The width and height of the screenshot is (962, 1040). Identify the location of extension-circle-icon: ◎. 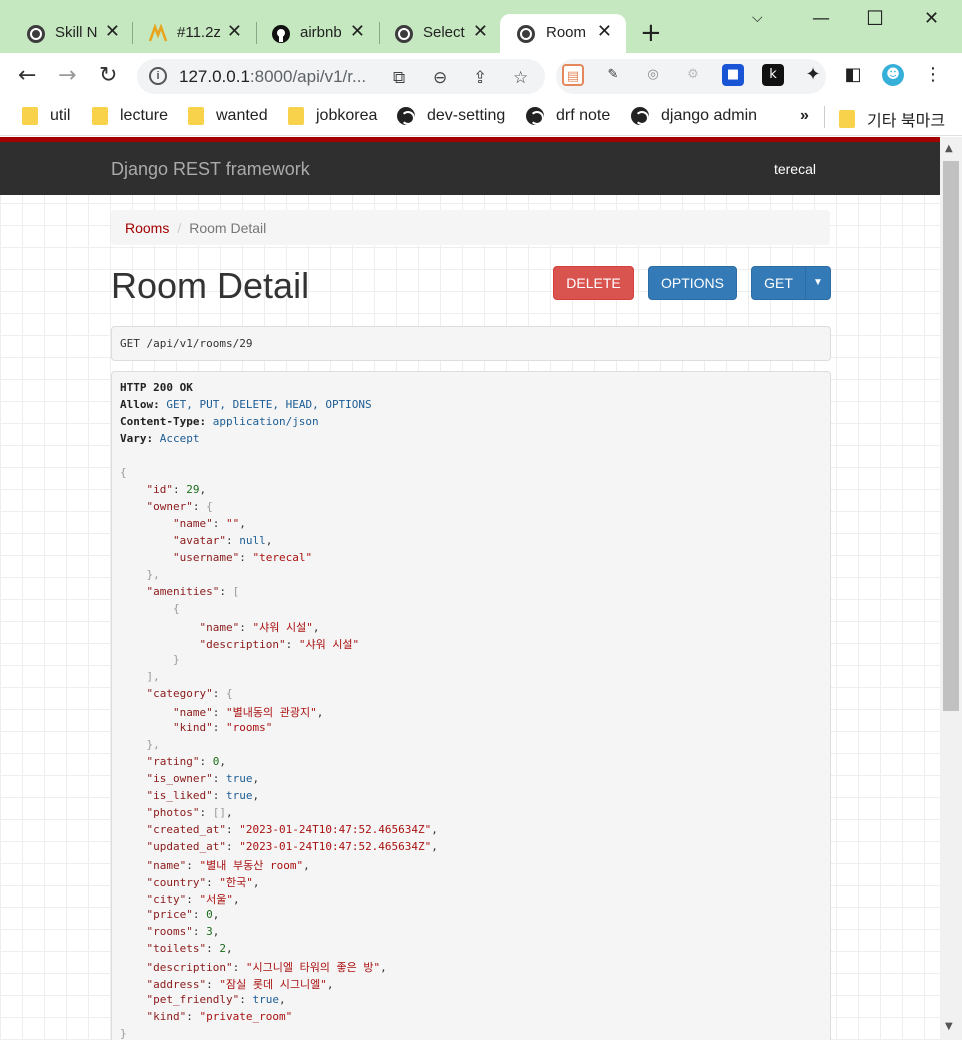
(653, 75).